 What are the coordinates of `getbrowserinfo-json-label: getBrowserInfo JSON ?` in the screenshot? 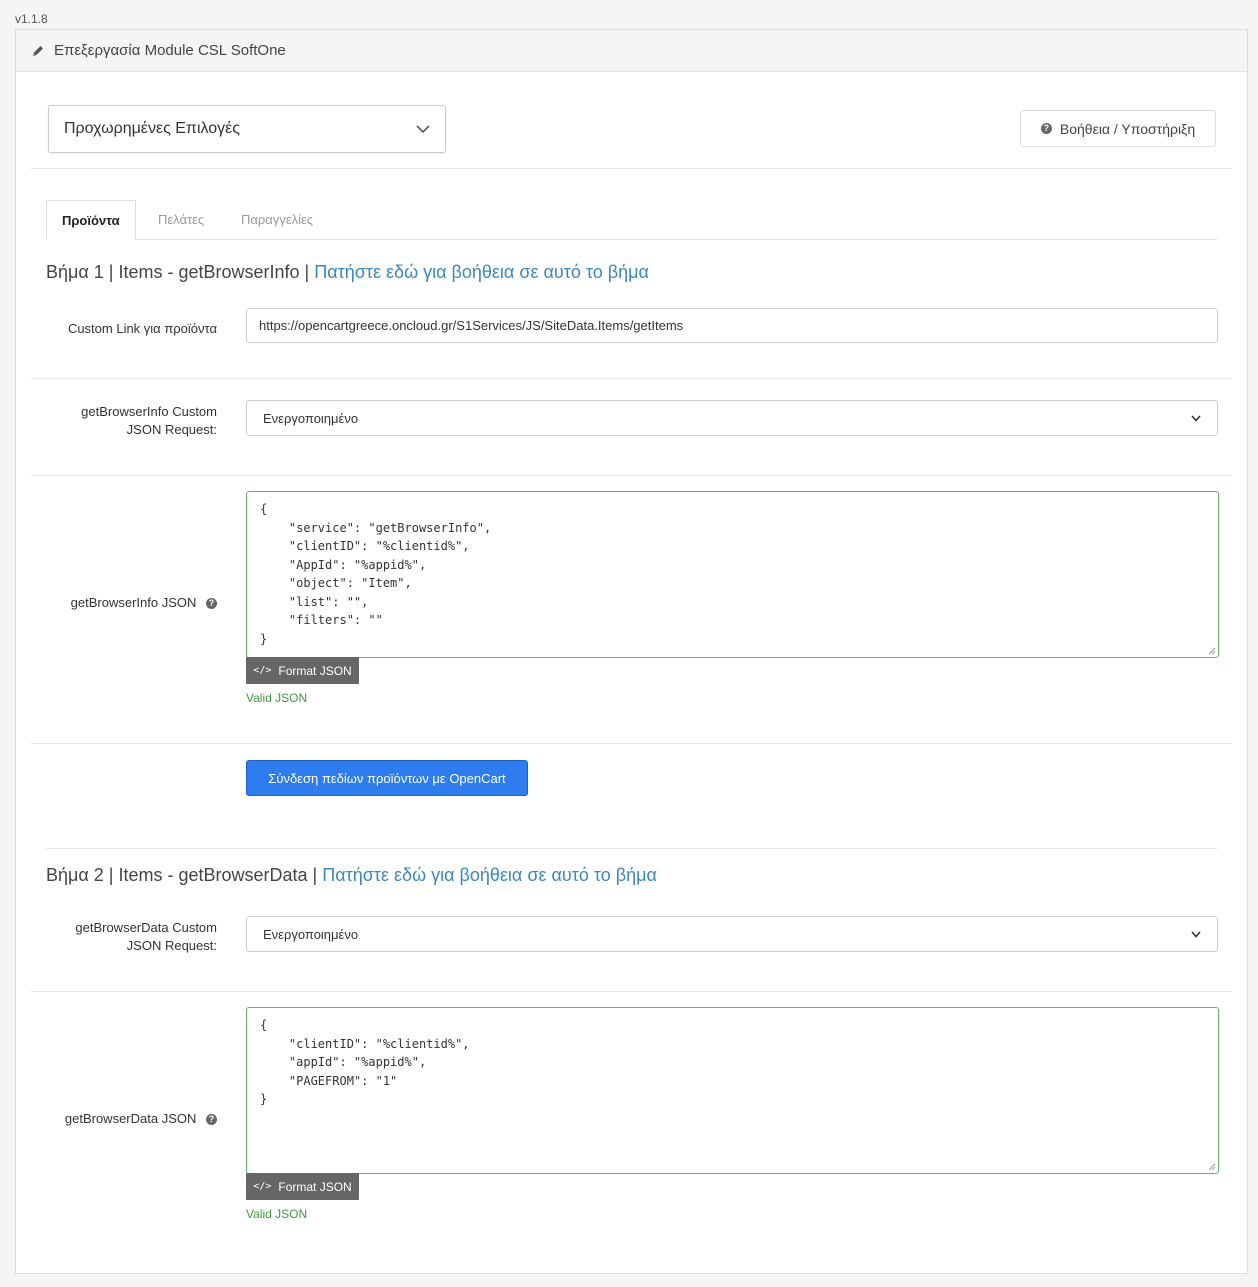 It's located at (124, 603).